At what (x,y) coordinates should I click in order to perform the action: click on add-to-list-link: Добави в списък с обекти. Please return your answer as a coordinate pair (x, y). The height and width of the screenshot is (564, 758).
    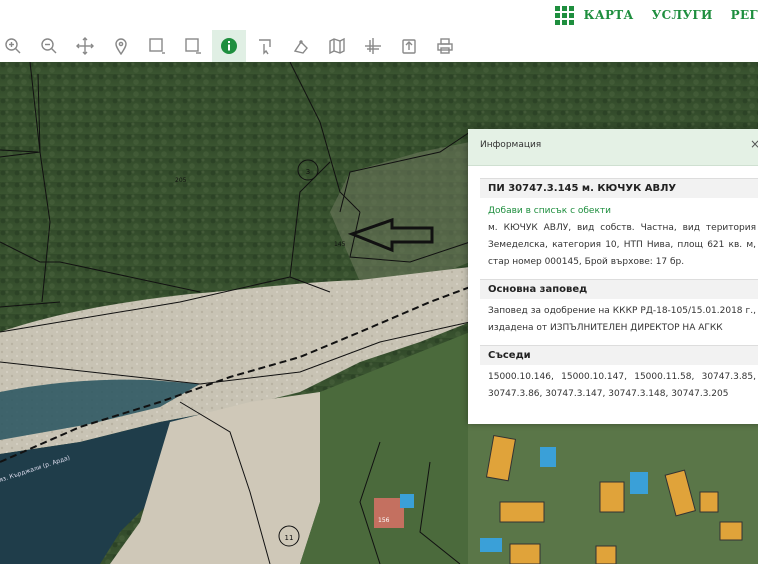
    Looking at the image, I should click on (623, 211).